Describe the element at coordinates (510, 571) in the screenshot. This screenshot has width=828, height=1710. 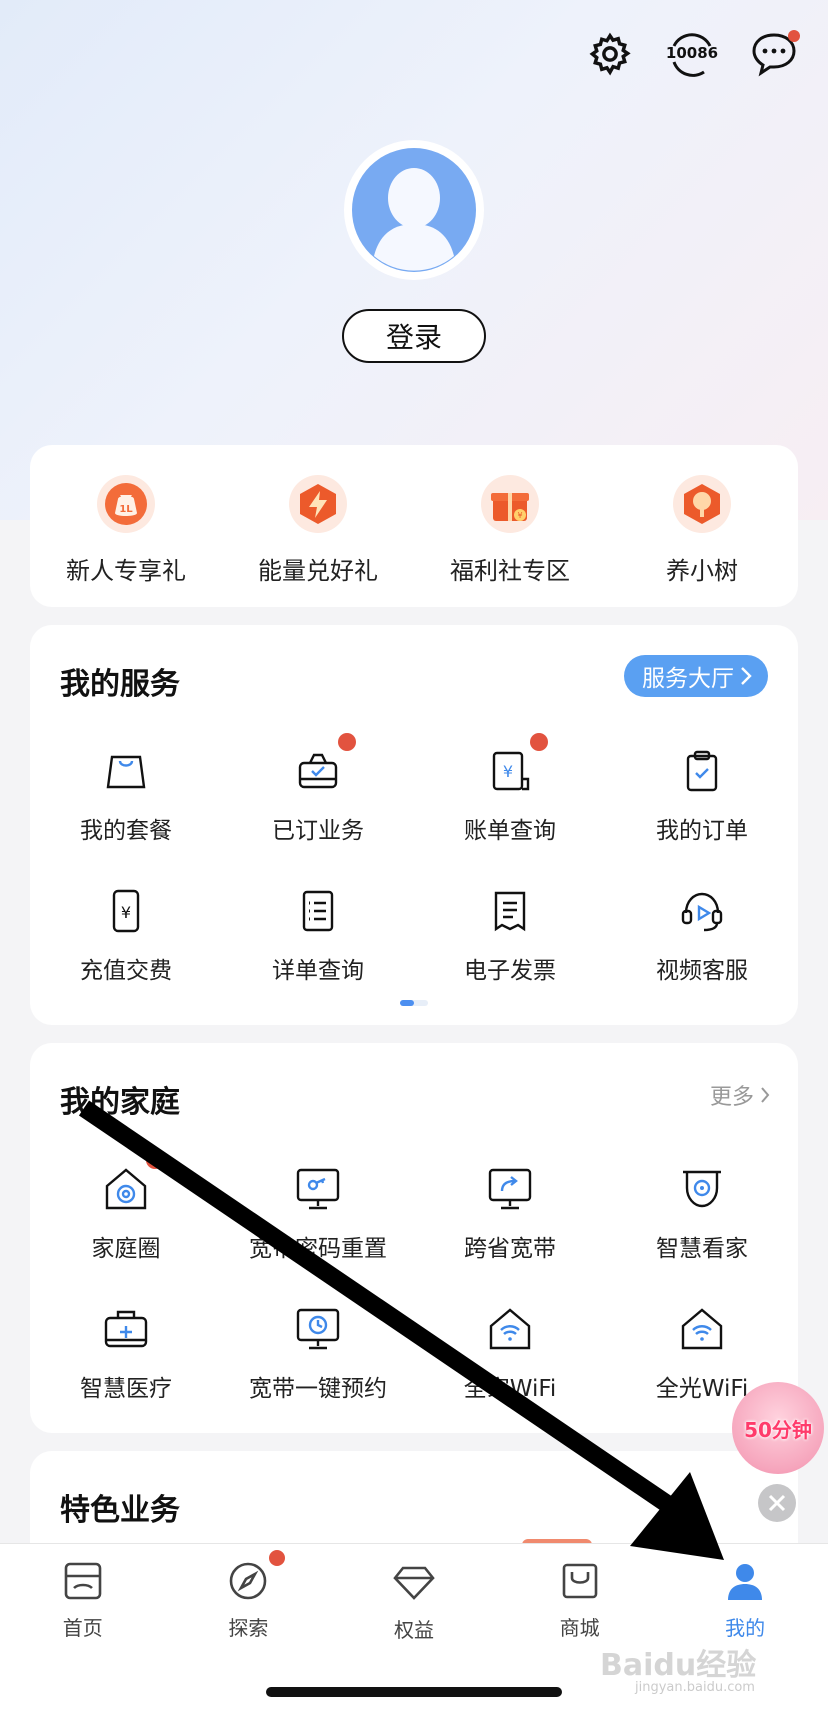
I see `promo-label: 福利社专区` at that location.